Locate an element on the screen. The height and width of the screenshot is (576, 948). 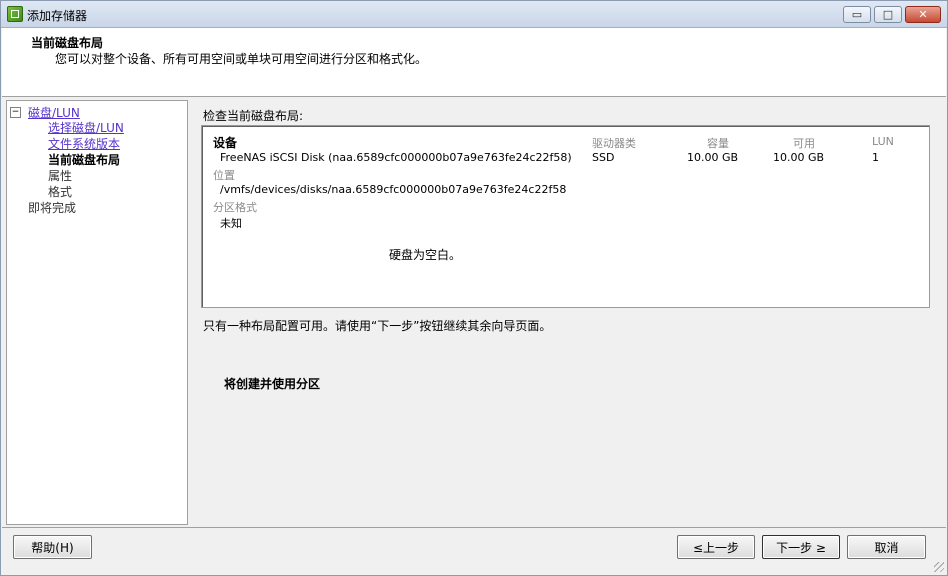
minimize-button: ▭ is located at coordinates (857, 14).